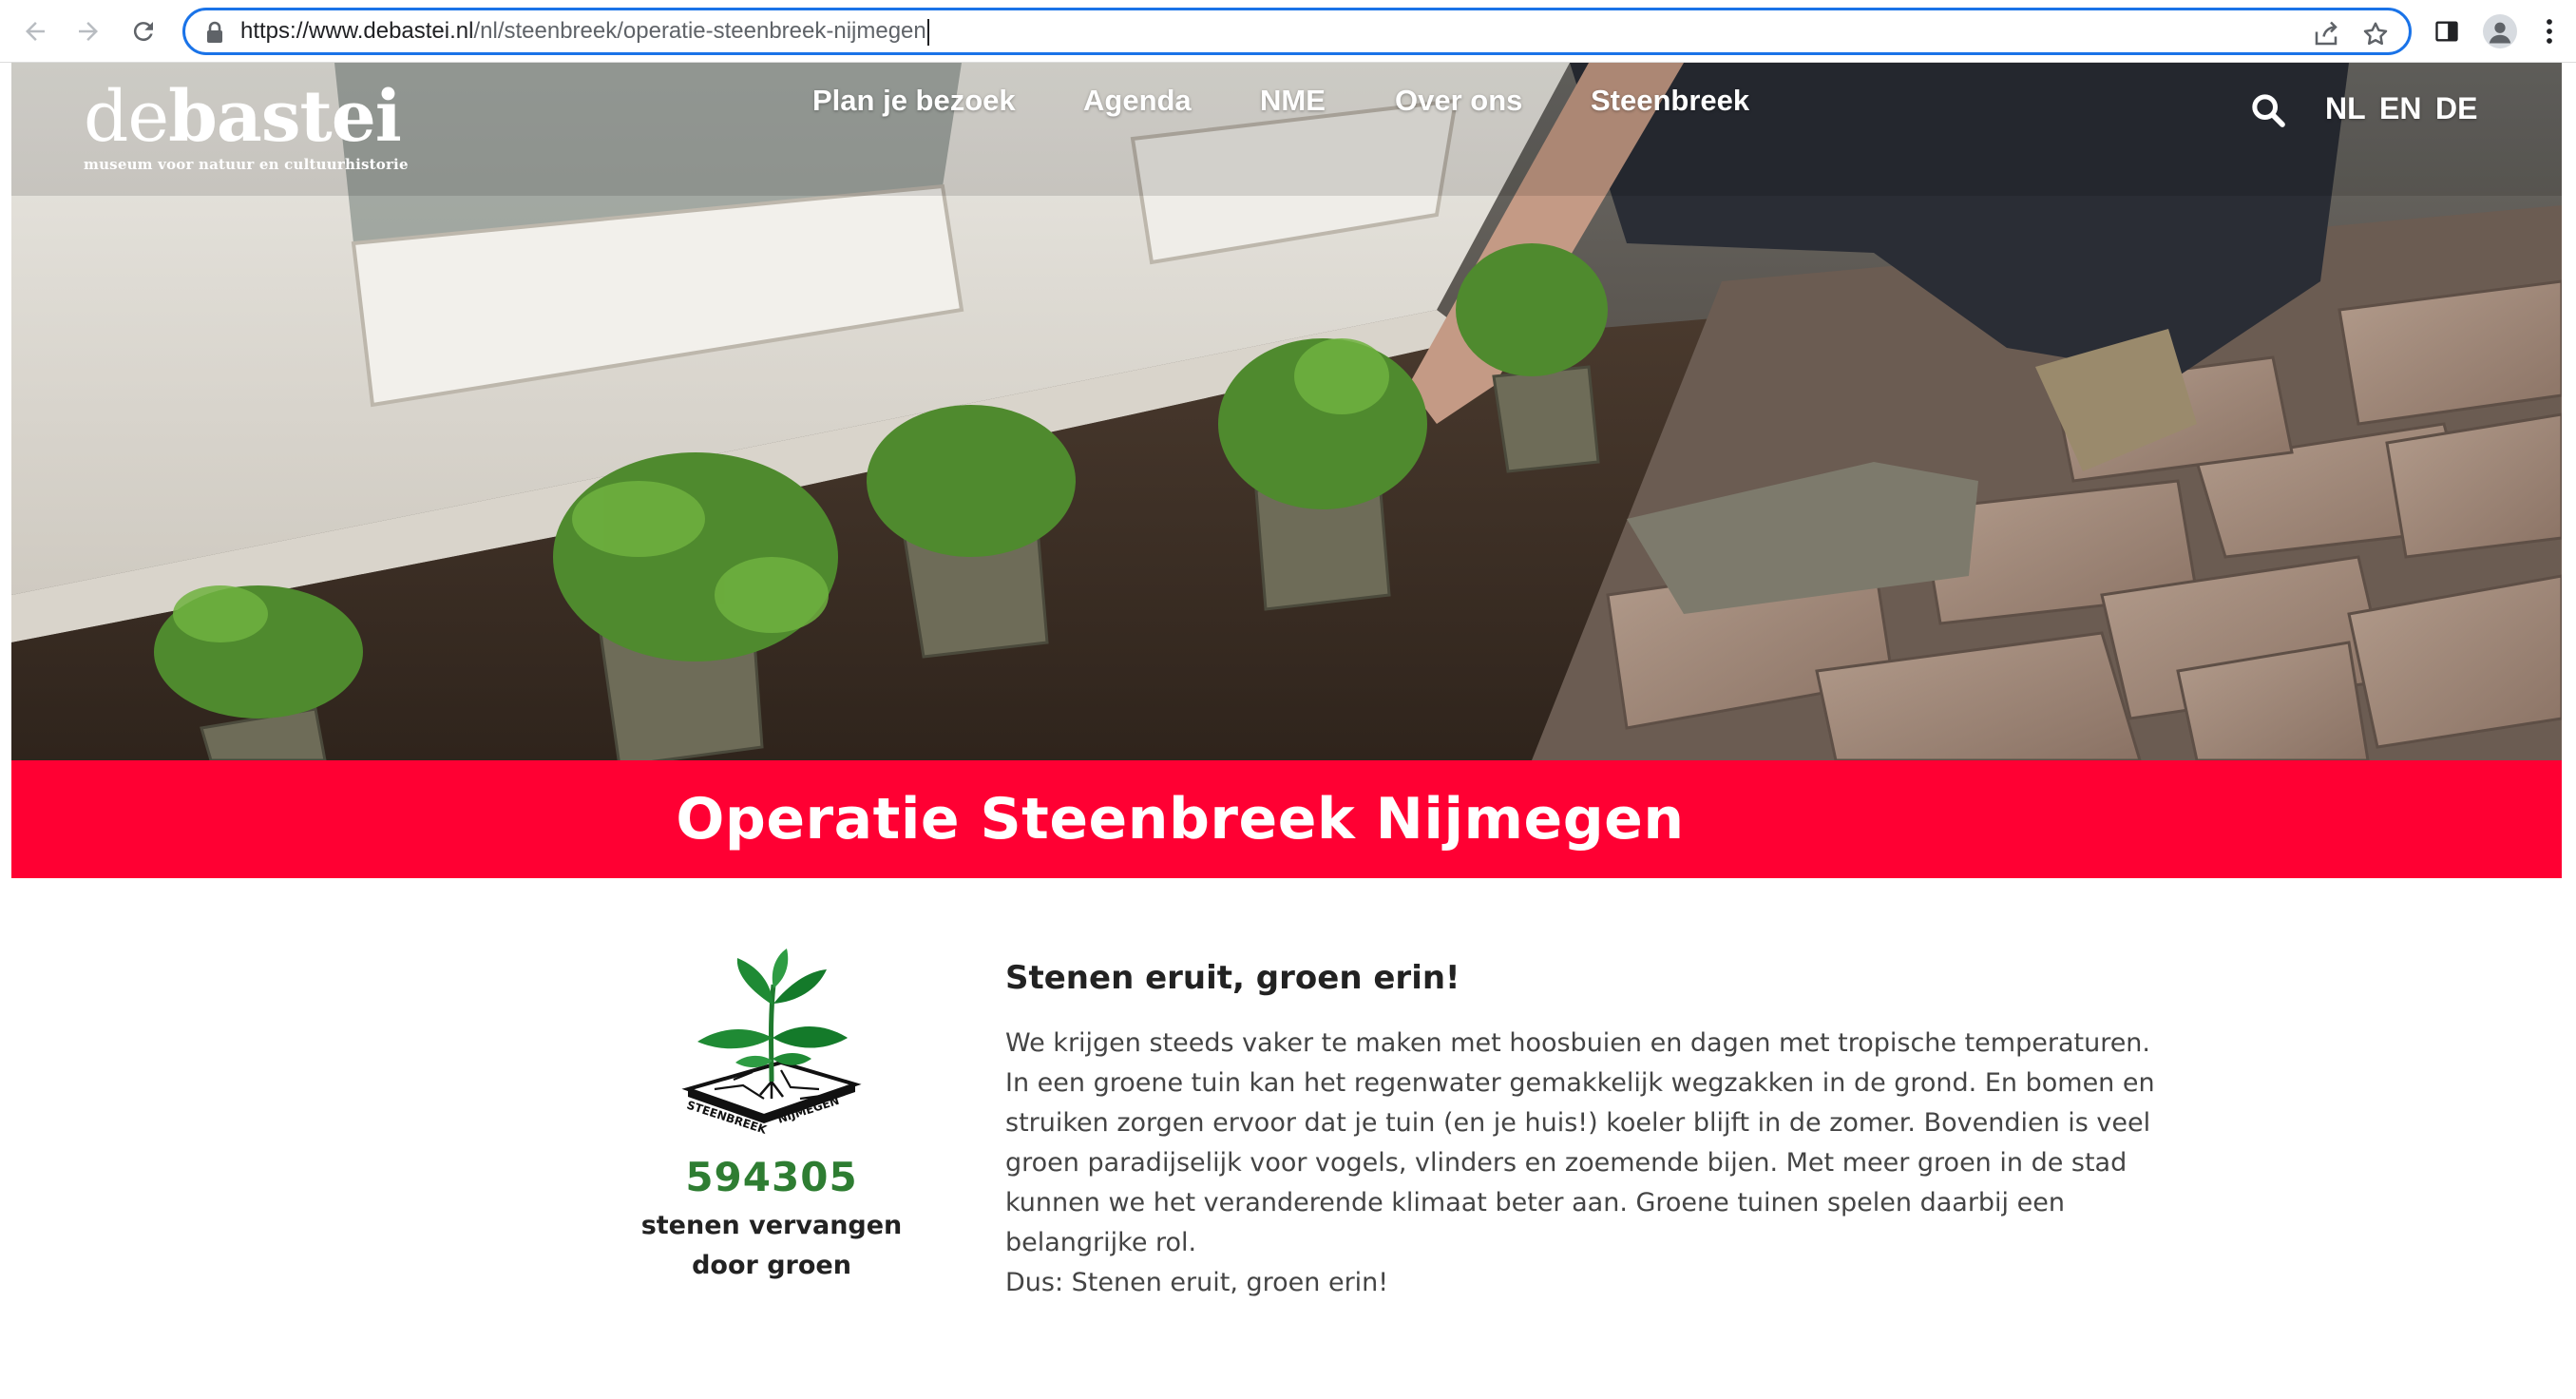 The width and height of the screenshot is (2576, 1399). What do you see at coordinates (1458, 101) in the screenshot?
I see `nav-item-over-ons: Over ons` at bounding box center [1458, 101].